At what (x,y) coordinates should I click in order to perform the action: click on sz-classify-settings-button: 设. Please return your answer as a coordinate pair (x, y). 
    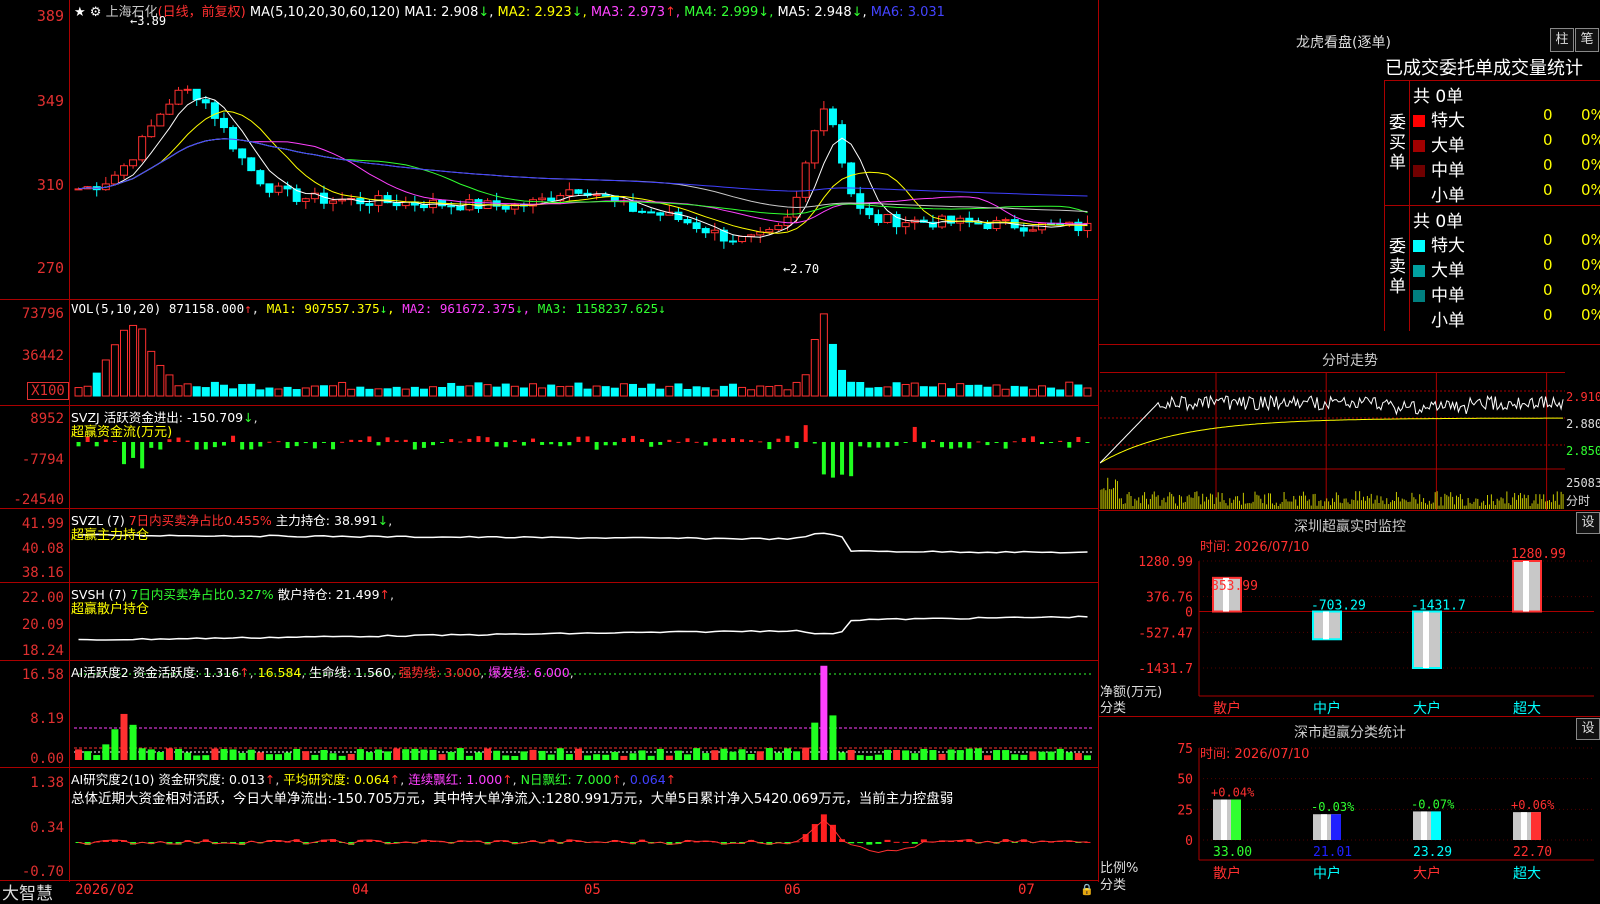
    Looking at the image, I should click on (1588, 729).